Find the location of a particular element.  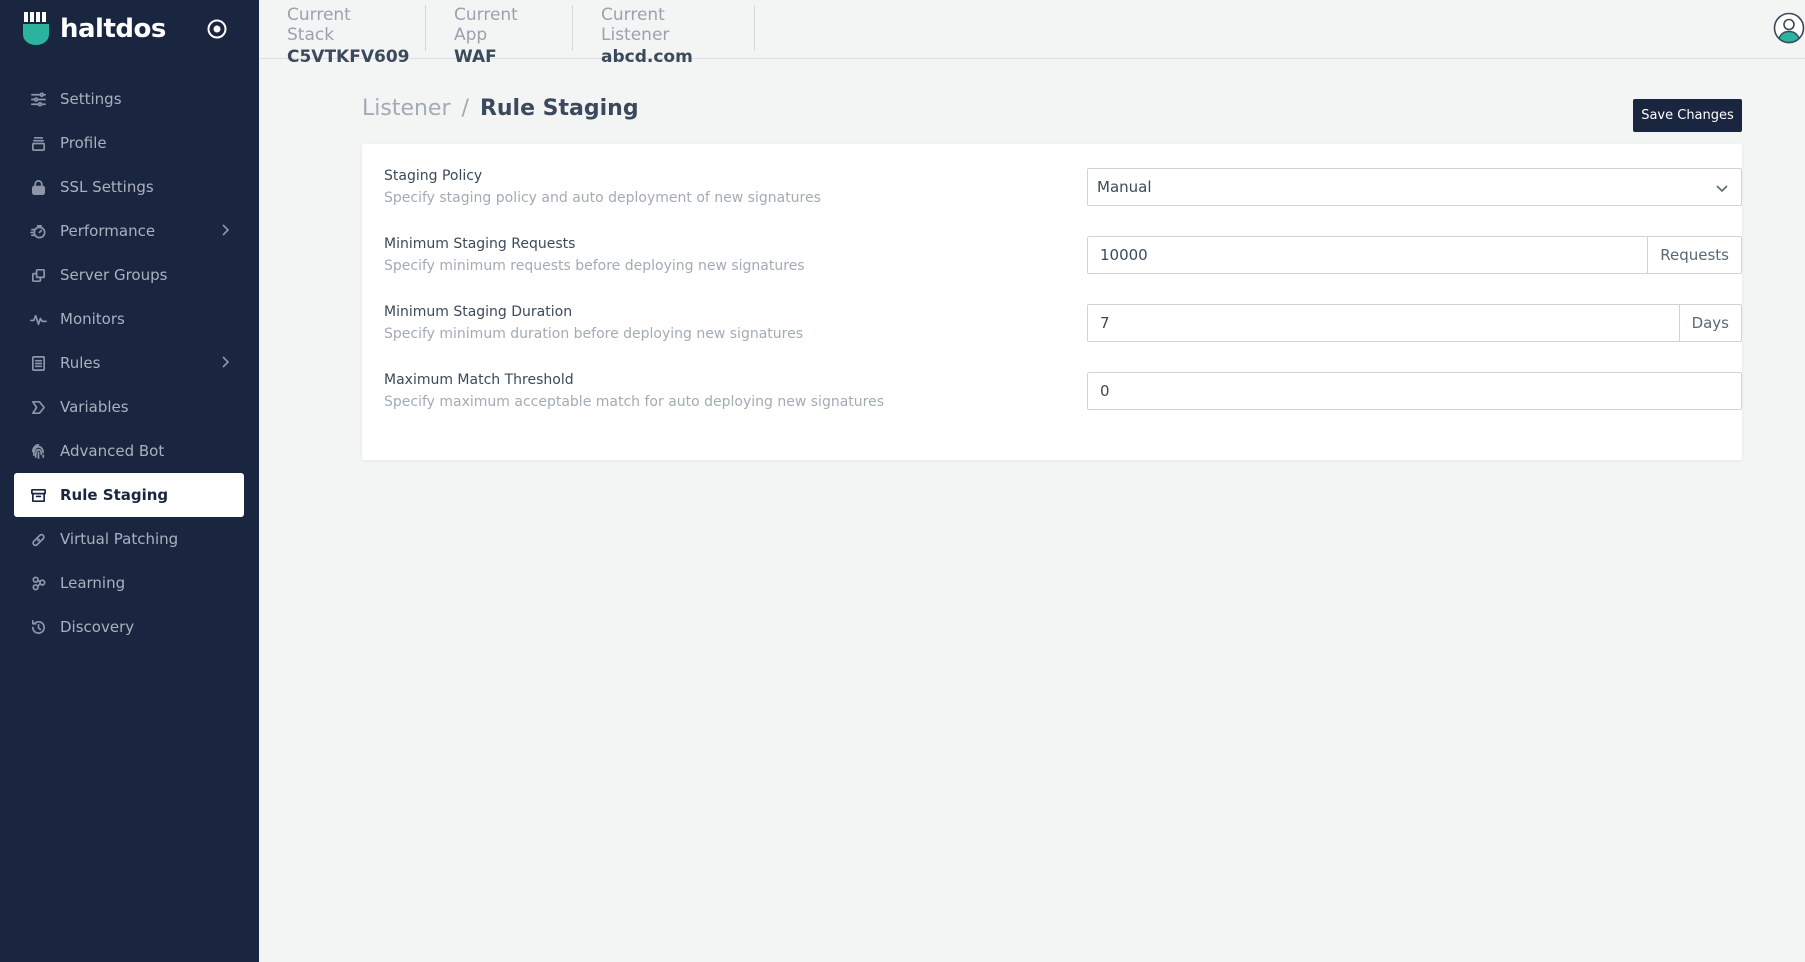

sliders-icon is located at coordinates (38, 99).